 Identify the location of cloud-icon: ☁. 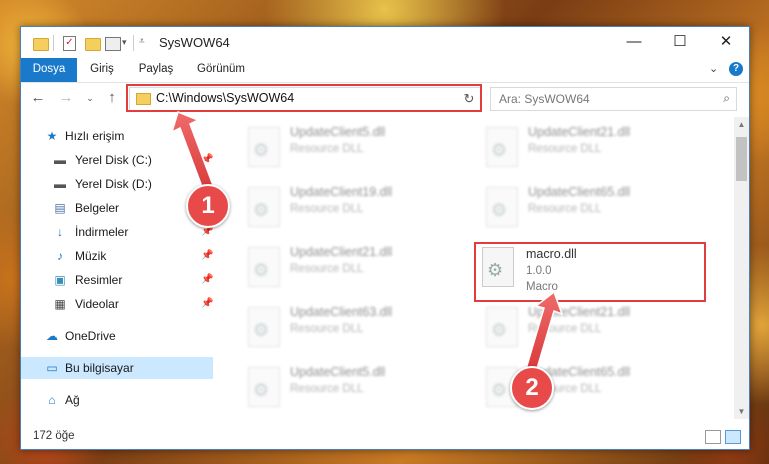
(52, 336).